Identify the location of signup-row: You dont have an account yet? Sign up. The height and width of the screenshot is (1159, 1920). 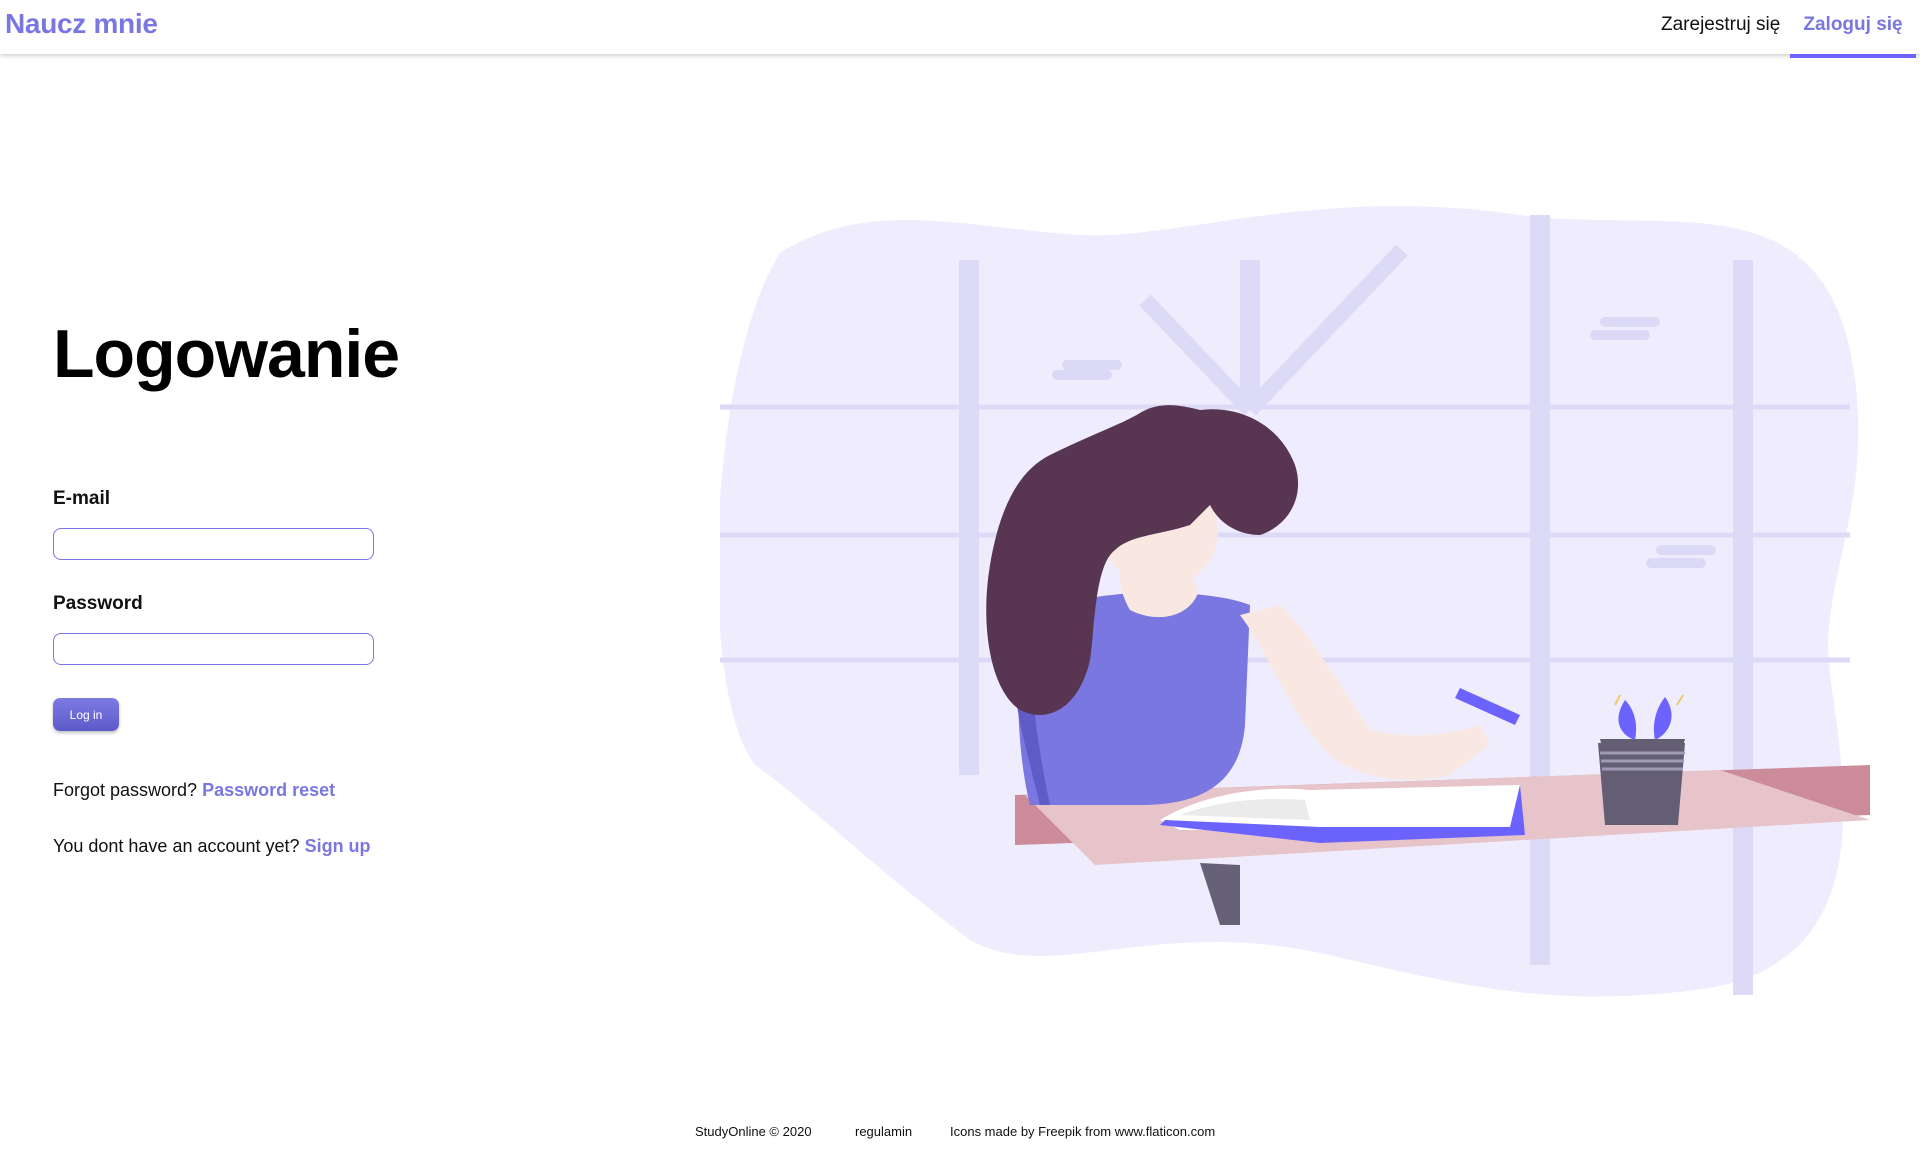
(212, 846).